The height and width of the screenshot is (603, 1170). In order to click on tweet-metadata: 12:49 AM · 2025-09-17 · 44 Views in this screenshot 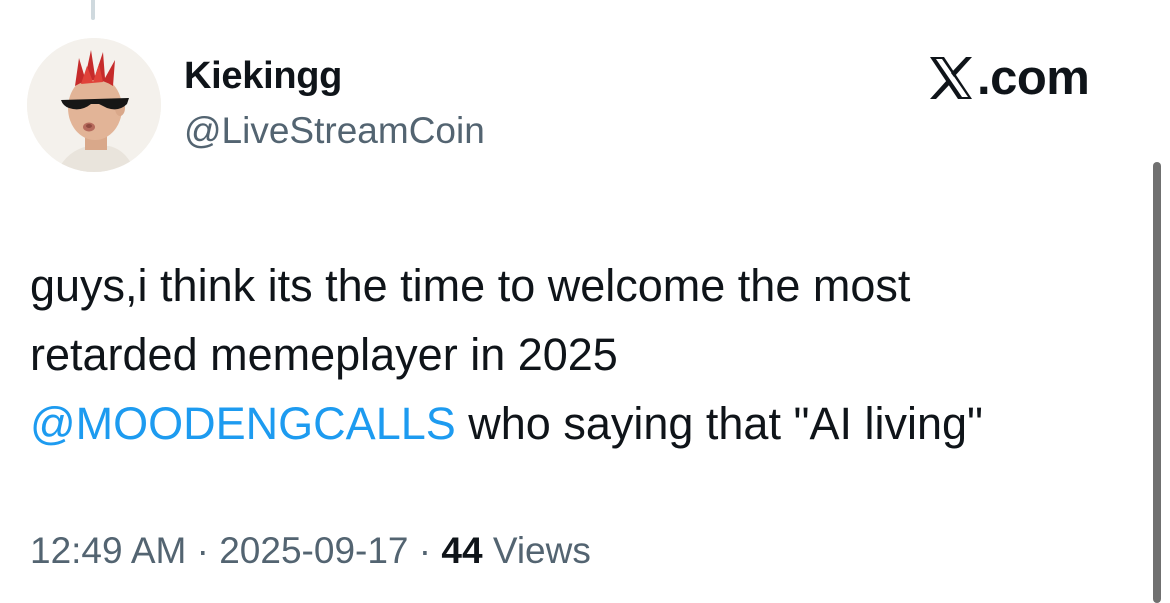, I will do `click(310, 551)`.